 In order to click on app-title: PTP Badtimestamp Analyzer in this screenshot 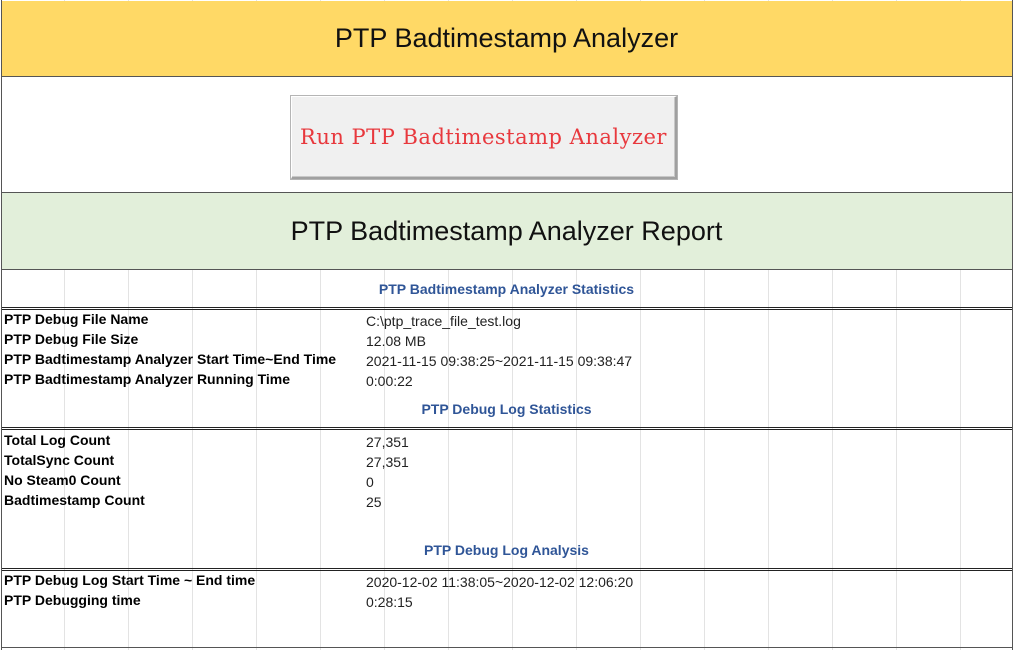, I will do `click(506, 38)`.